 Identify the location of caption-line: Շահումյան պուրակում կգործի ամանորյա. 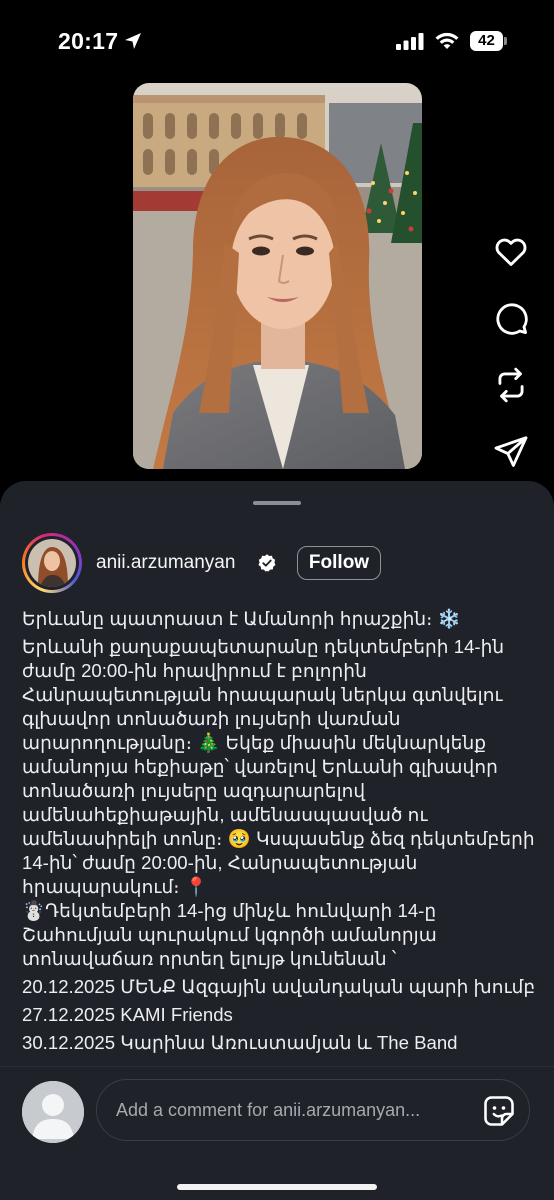
(229, 934).